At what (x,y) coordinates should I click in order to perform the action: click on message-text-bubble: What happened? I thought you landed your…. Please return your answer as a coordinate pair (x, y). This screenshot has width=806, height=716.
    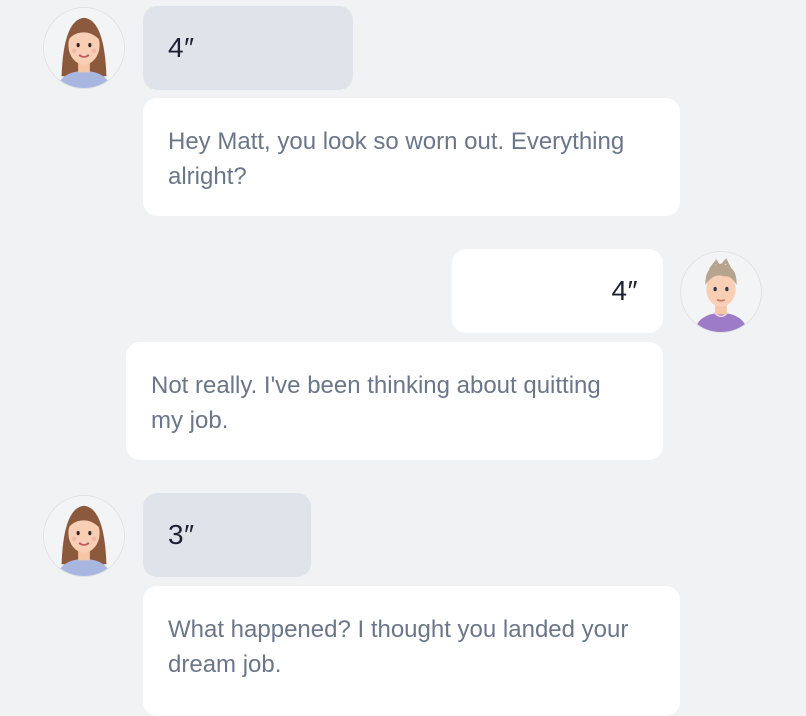
    Looking at the image, I should click on (411, 651).